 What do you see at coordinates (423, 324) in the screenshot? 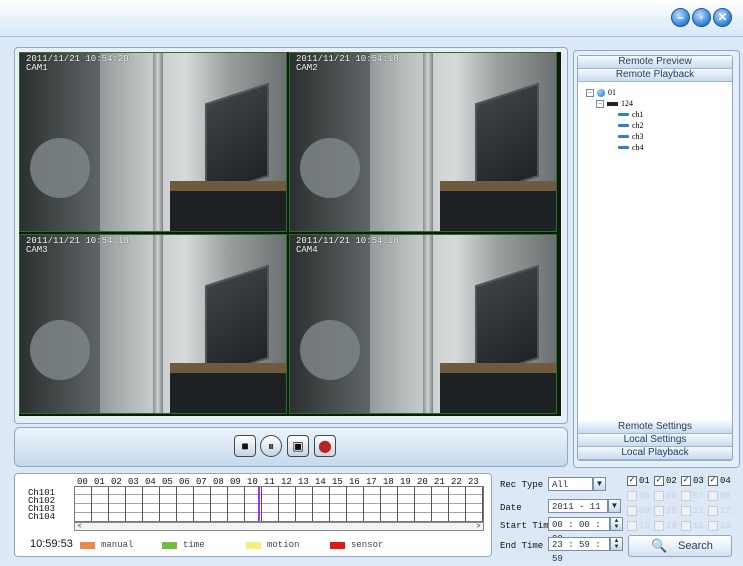
I see `camera-view-4: 2011/11/21 10:54:18 CAM4` at bounding box center [423, 324].